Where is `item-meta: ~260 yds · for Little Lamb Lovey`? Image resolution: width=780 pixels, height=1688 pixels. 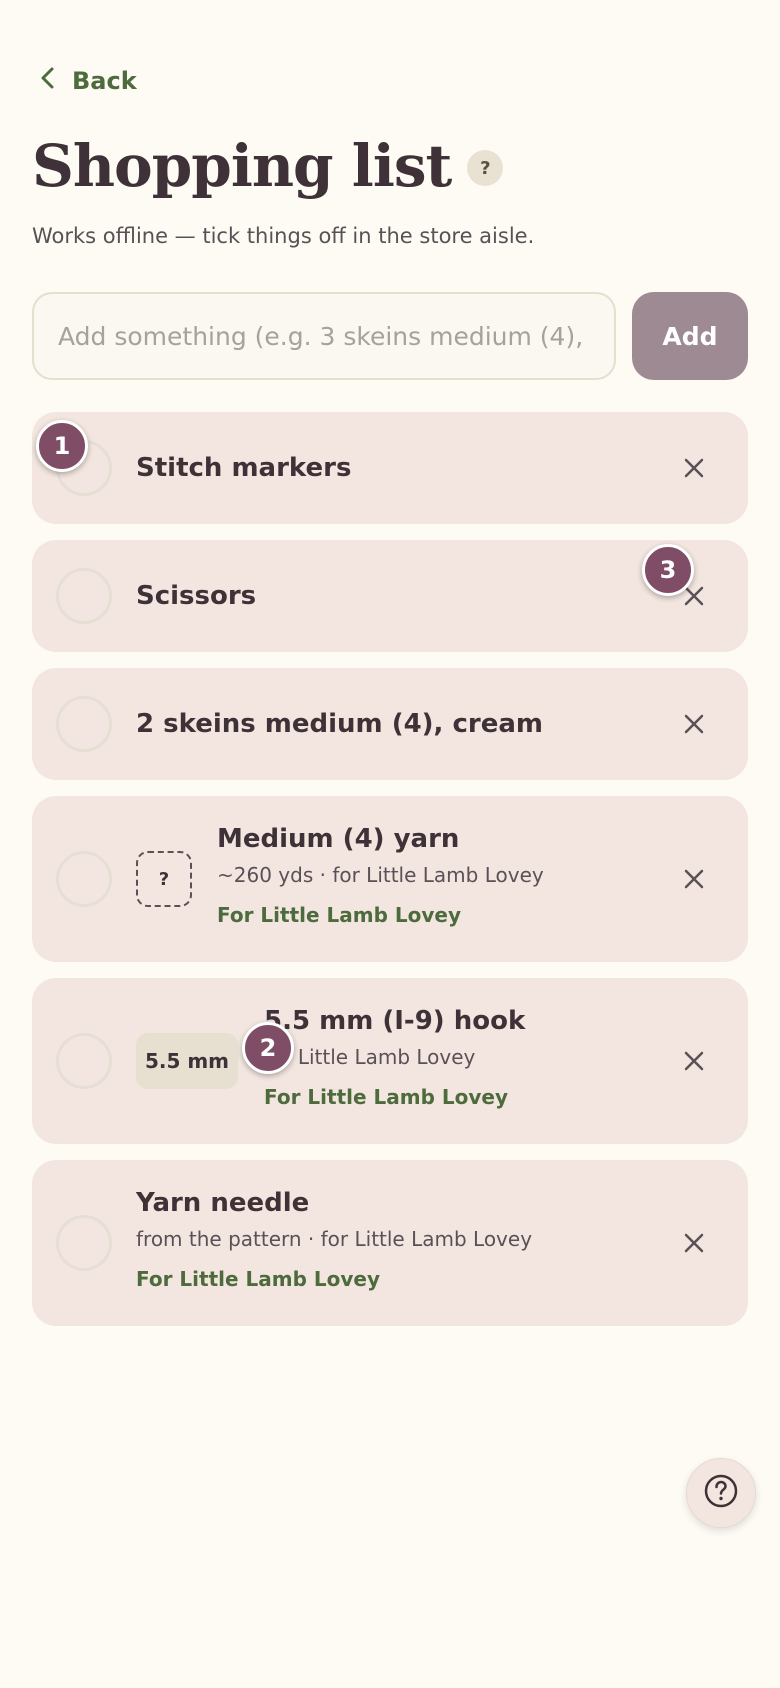
item-meta: ~260 yds · for Little Lamb Lovey is located at coordinates (380, 875).